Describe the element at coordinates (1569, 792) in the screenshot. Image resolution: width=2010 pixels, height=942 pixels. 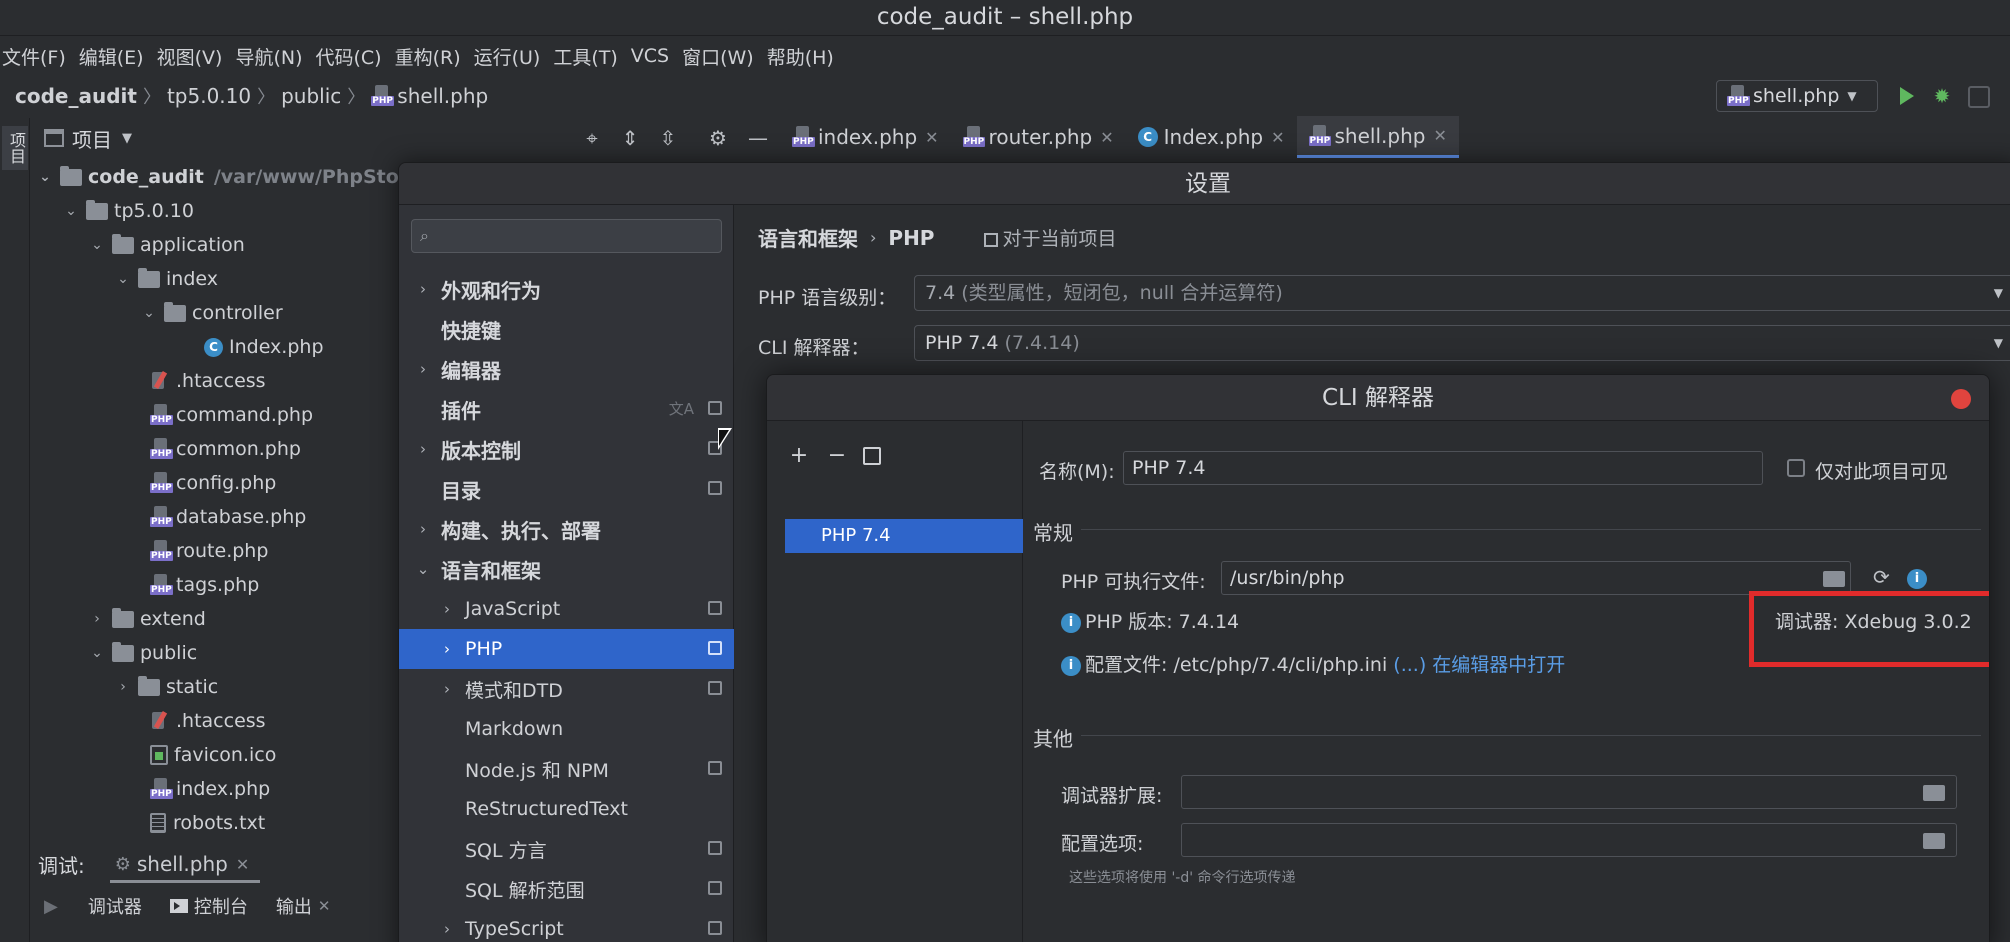
I see `debugger-extension-field` at that location.